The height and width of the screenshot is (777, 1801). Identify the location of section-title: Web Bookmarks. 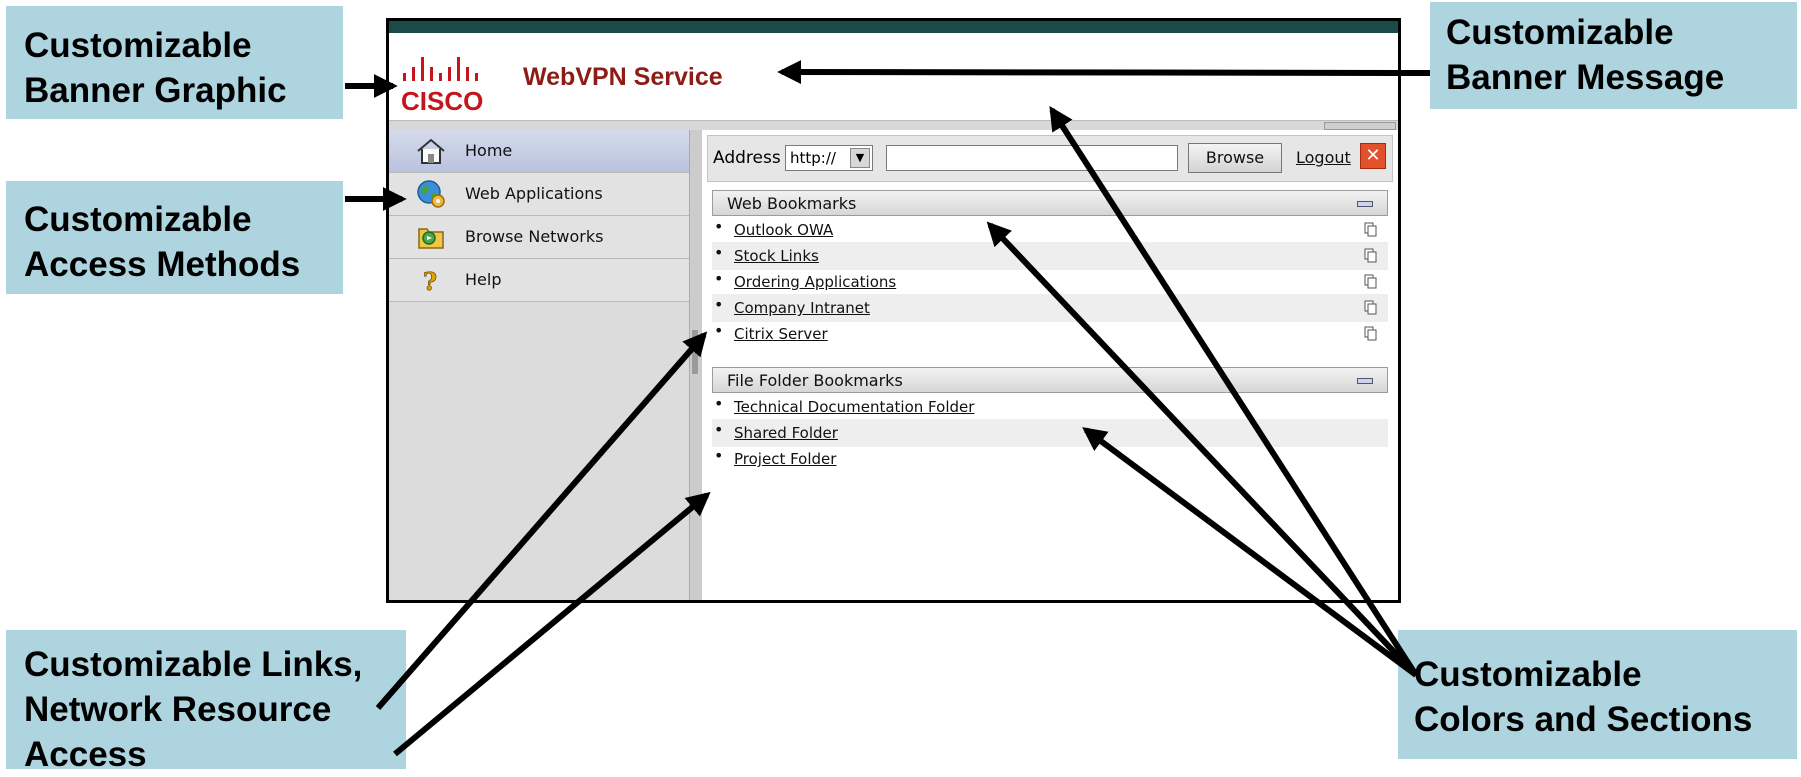
(792, 203).